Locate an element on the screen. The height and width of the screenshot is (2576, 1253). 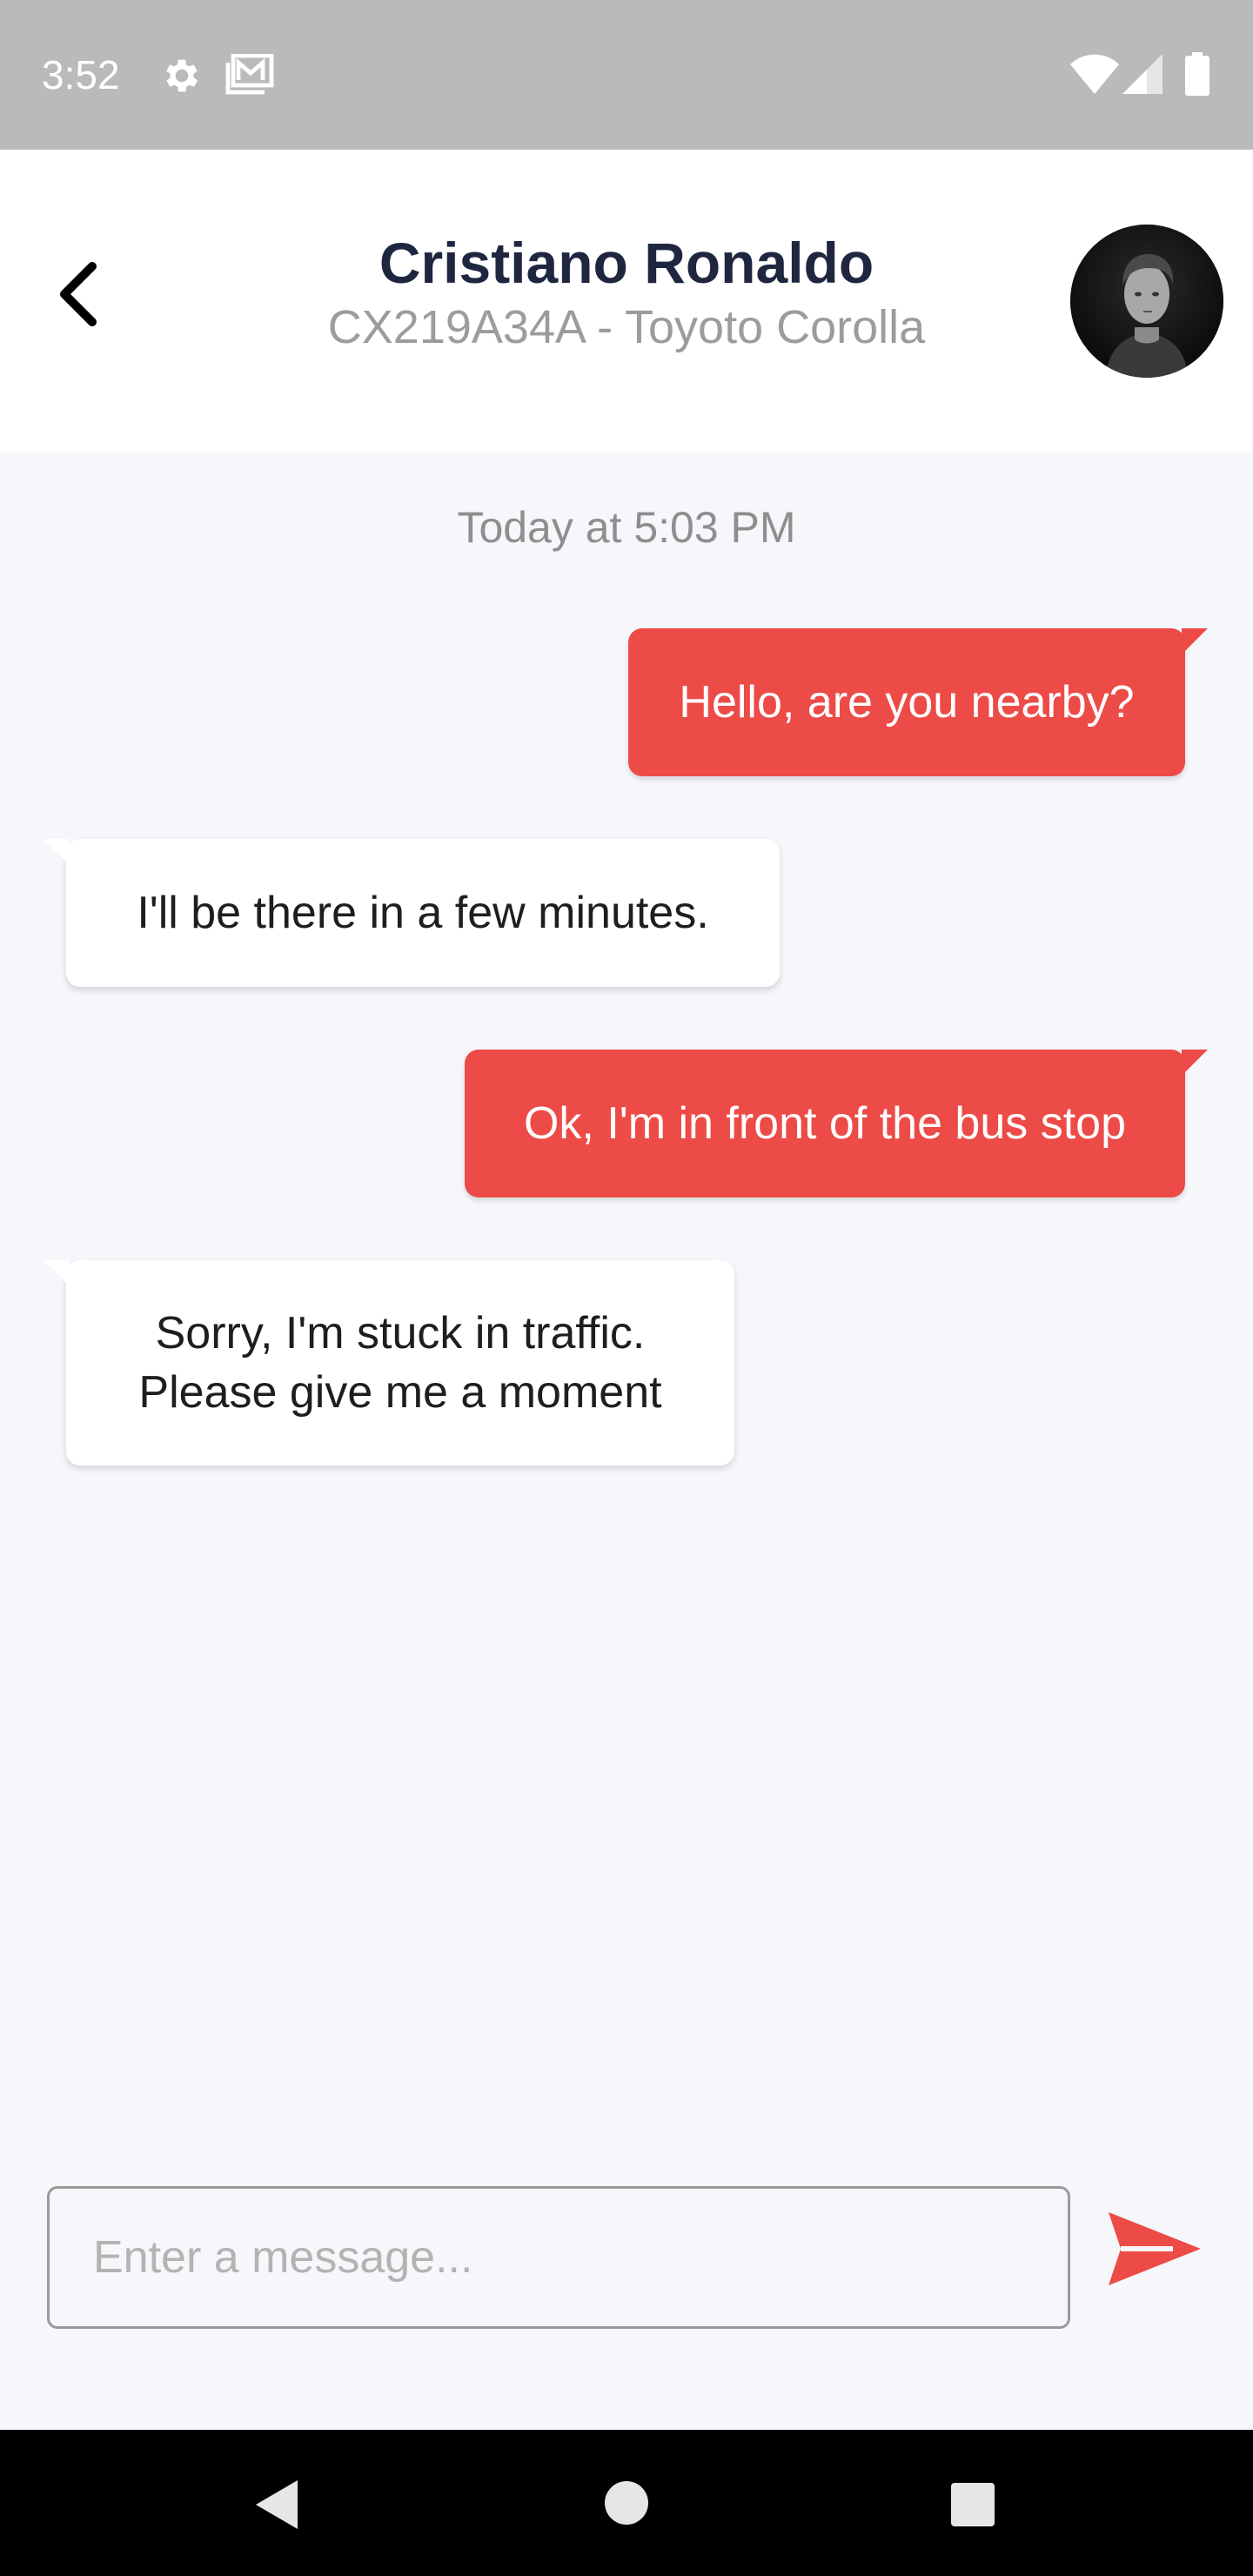
nav-recents-icon is located at coordinates (972, 2504).